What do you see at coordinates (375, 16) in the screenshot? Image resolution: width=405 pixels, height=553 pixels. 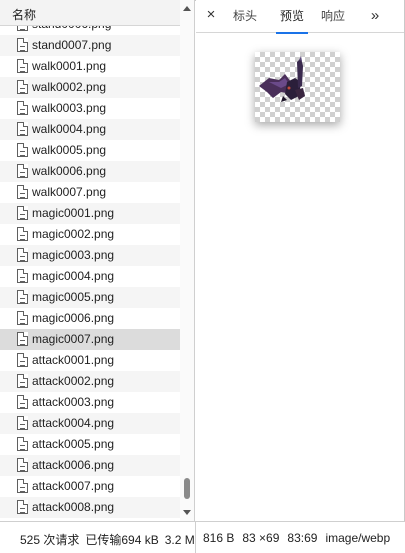 I see `chevron-double-right-icon: »` at bounding box center [375, 16].